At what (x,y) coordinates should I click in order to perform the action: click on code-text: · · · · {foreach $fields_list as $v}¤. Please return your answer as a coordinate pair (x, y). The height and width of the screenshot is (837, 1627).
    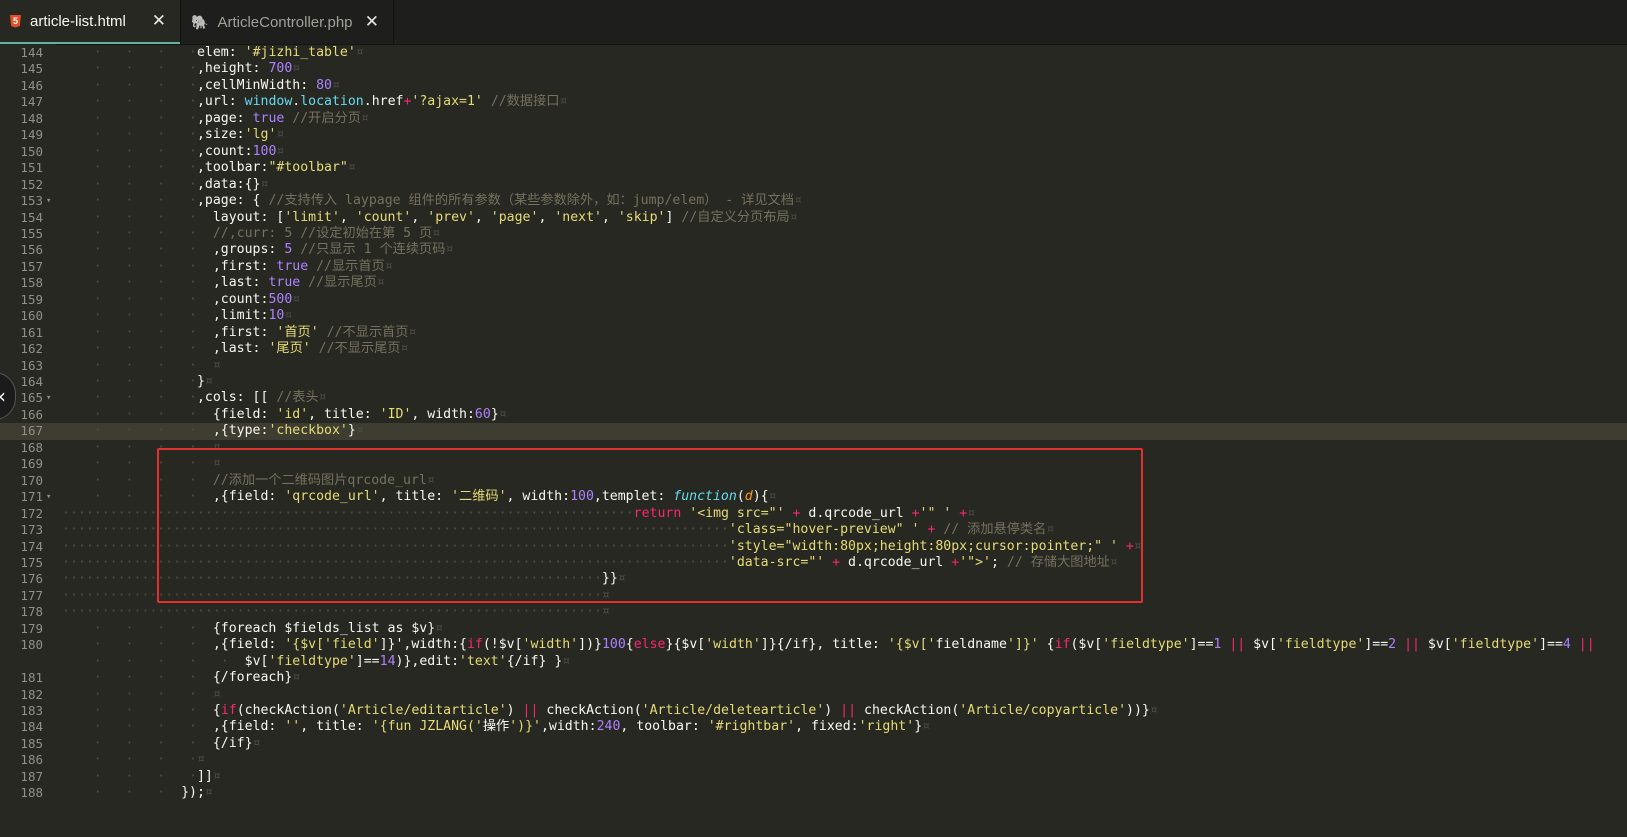
    Looking at the image, I should click on (253, 628).